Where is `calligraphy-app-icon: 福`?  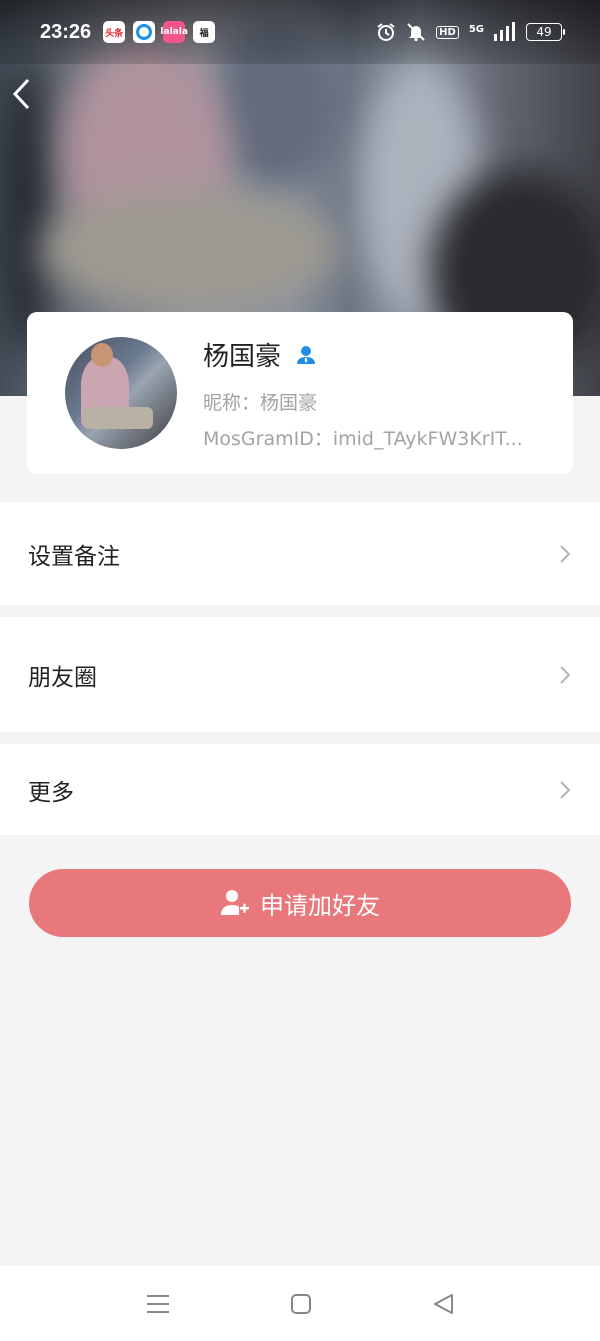 calligraphy-app-icon: 福 is located at coordinates (204, 32).